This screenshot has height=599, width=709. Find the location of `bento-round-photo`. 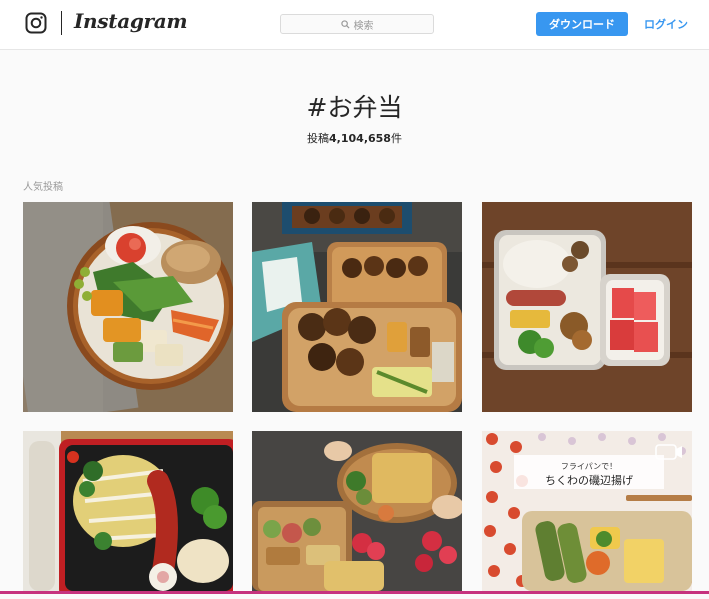

bento-round-photo is located at coordinates (128, 307).